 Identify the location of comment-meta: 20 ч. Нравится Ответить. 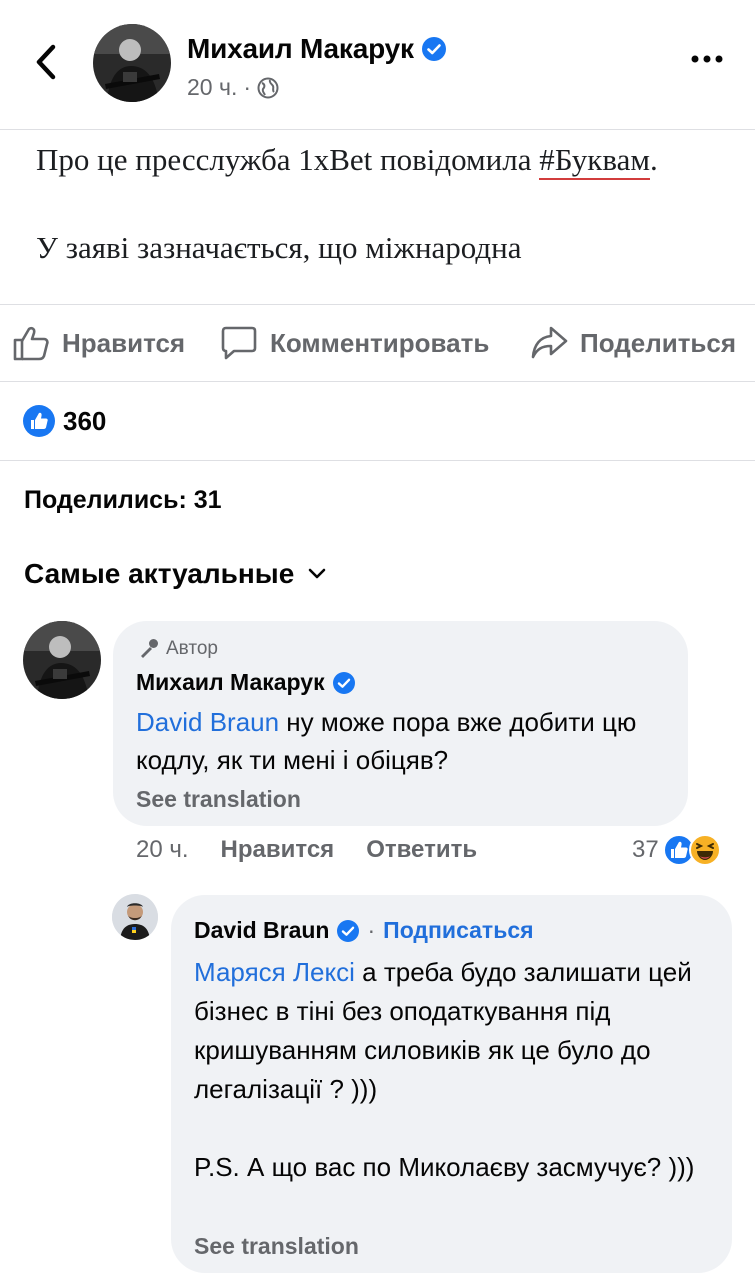
(306, 850).